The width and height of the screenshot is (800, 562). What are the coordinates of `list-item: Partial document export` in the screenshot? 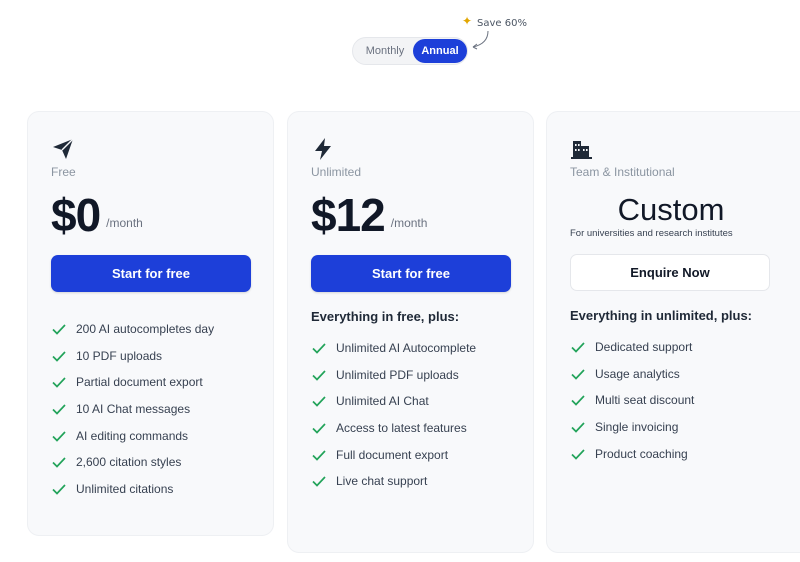 It's located at (132, 382).